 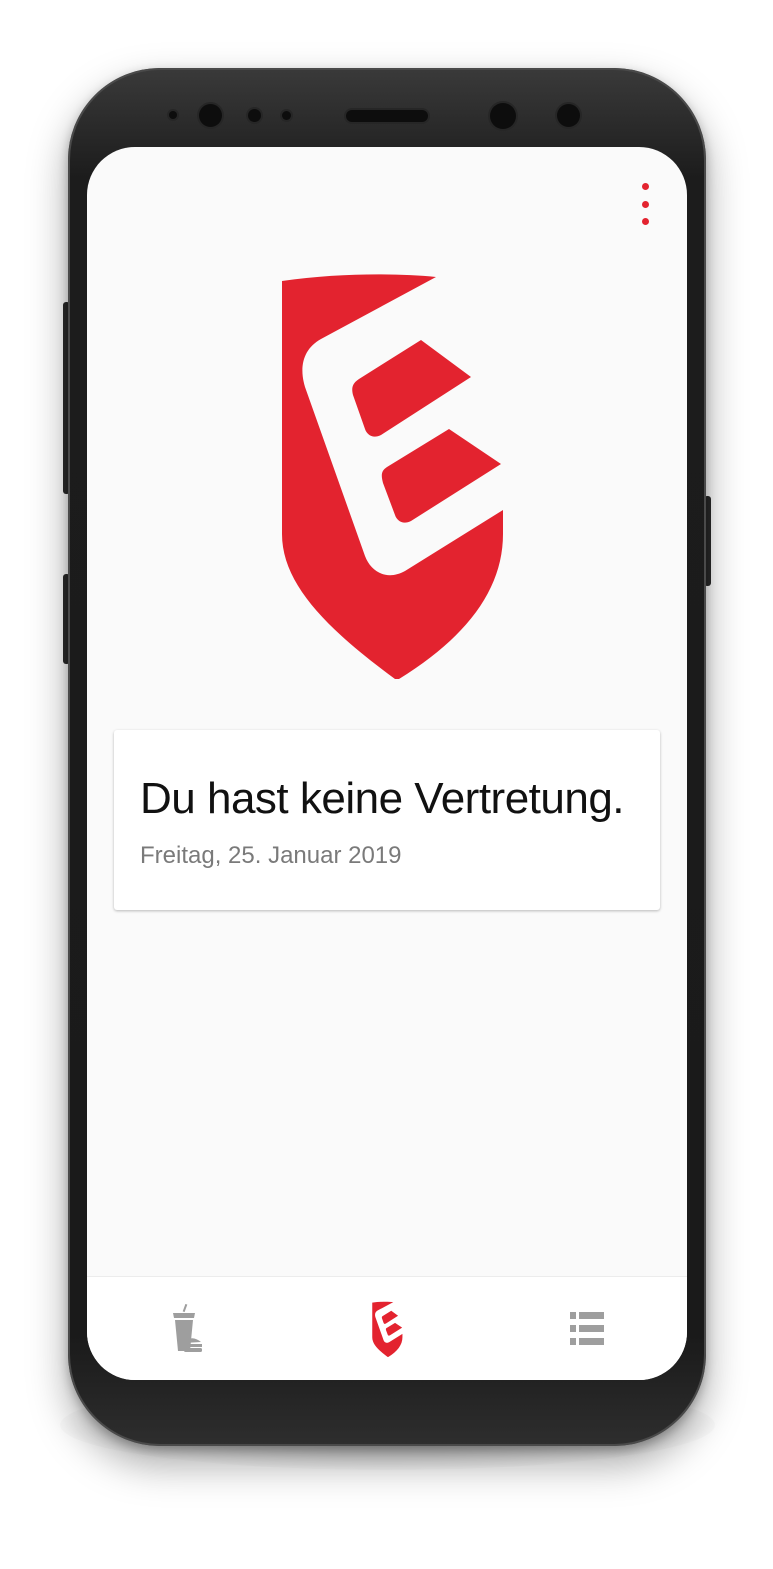 What do you see at coordinates (568, 115) in the screenshot?
I see `iris-led` at bounding box center [568, 115].